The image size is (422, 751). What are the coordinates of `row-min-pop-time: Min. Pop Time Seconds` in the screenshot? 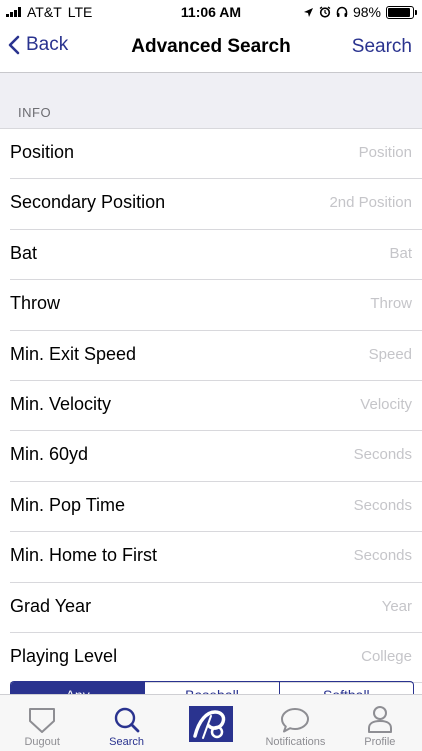 It's located at (216, 507).